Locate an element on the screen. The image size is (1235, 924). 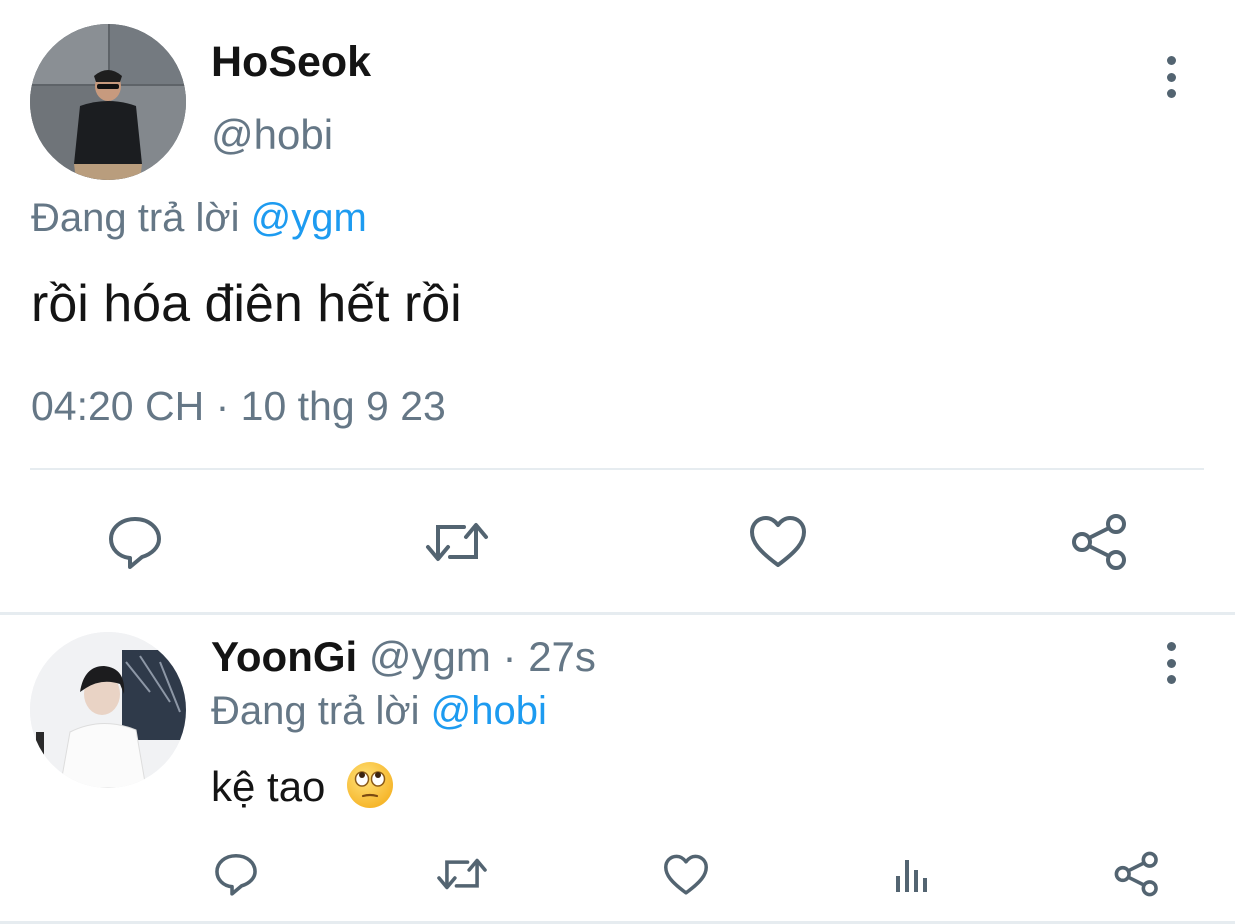
tweet-timestamp: 04:20 CH · 10 thg 9 23 is located at coordinates (238, 406).